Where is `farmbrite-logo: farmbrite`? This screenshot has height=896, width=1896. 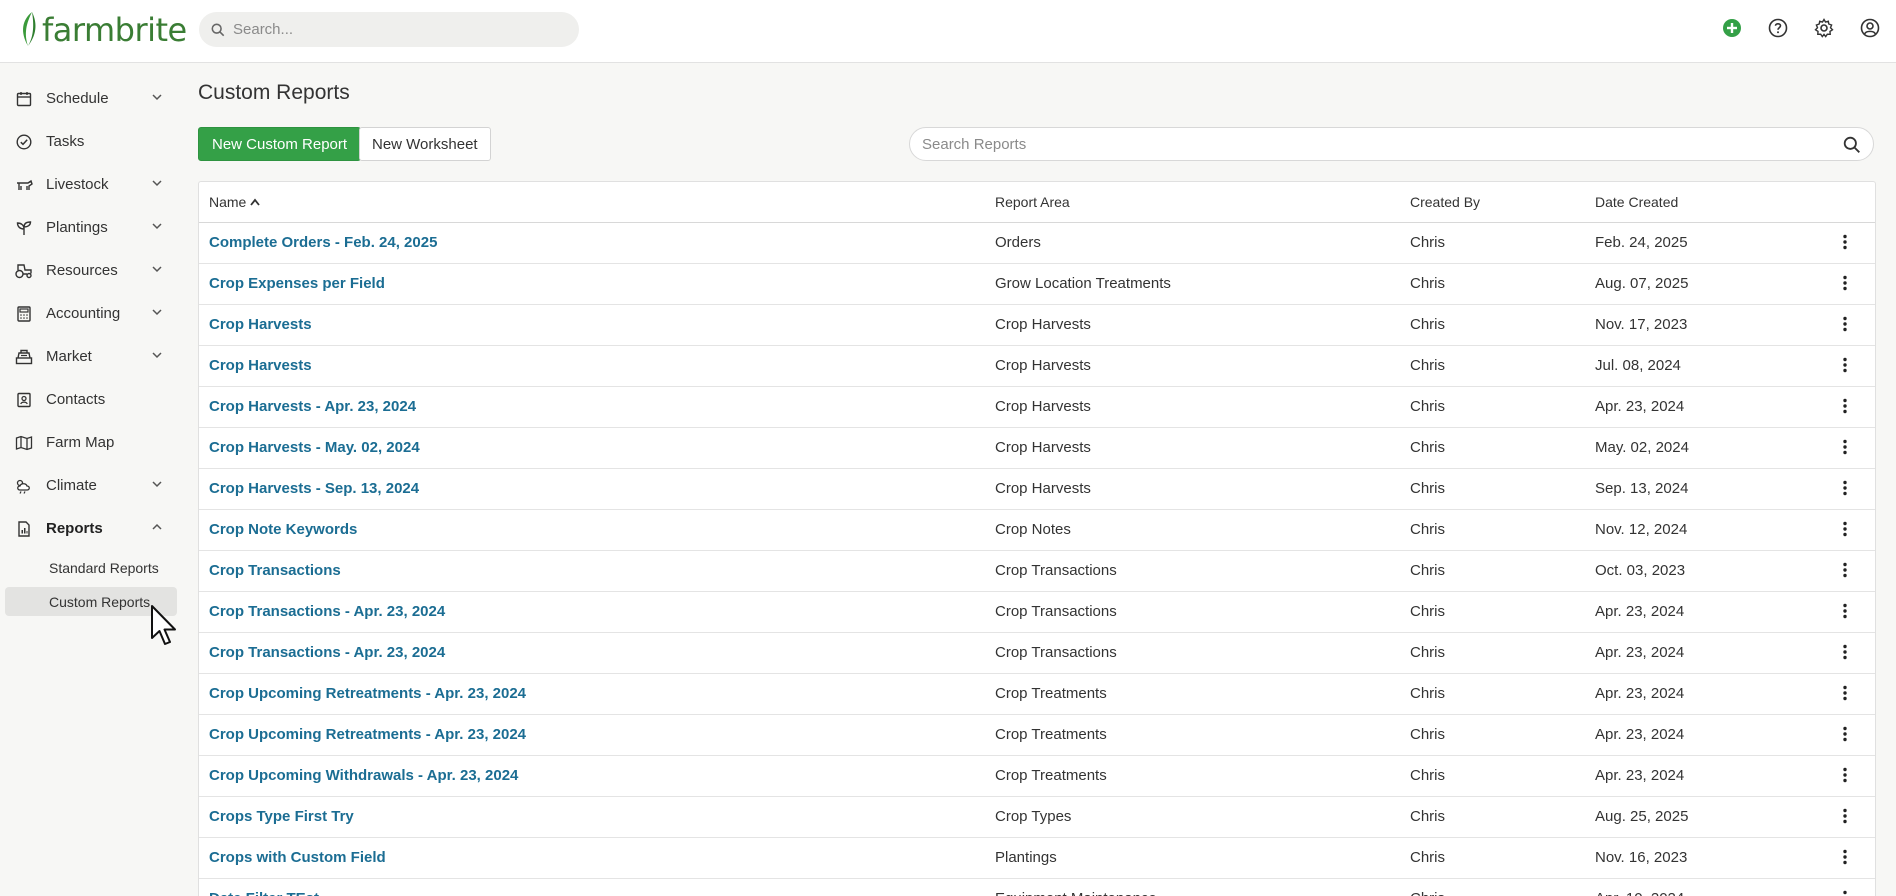 farmbrite-logo: farmbrite is located at coordinates (102, 30).